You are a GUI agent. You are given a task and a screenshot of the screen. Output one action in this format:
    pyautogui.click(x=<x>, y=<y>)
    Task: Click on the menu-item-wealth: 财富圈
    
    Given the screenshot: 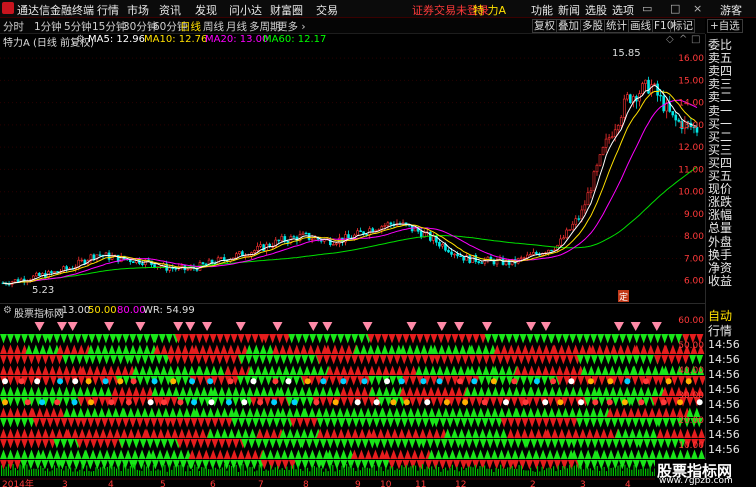 What is the action you would take?
    pyautogui.click(x=286, y=10)
    